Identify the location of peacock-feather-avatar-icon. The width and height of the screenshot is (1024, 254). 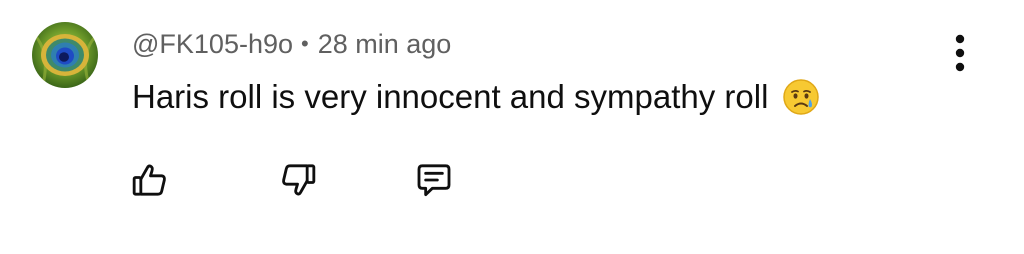
(65, 55).